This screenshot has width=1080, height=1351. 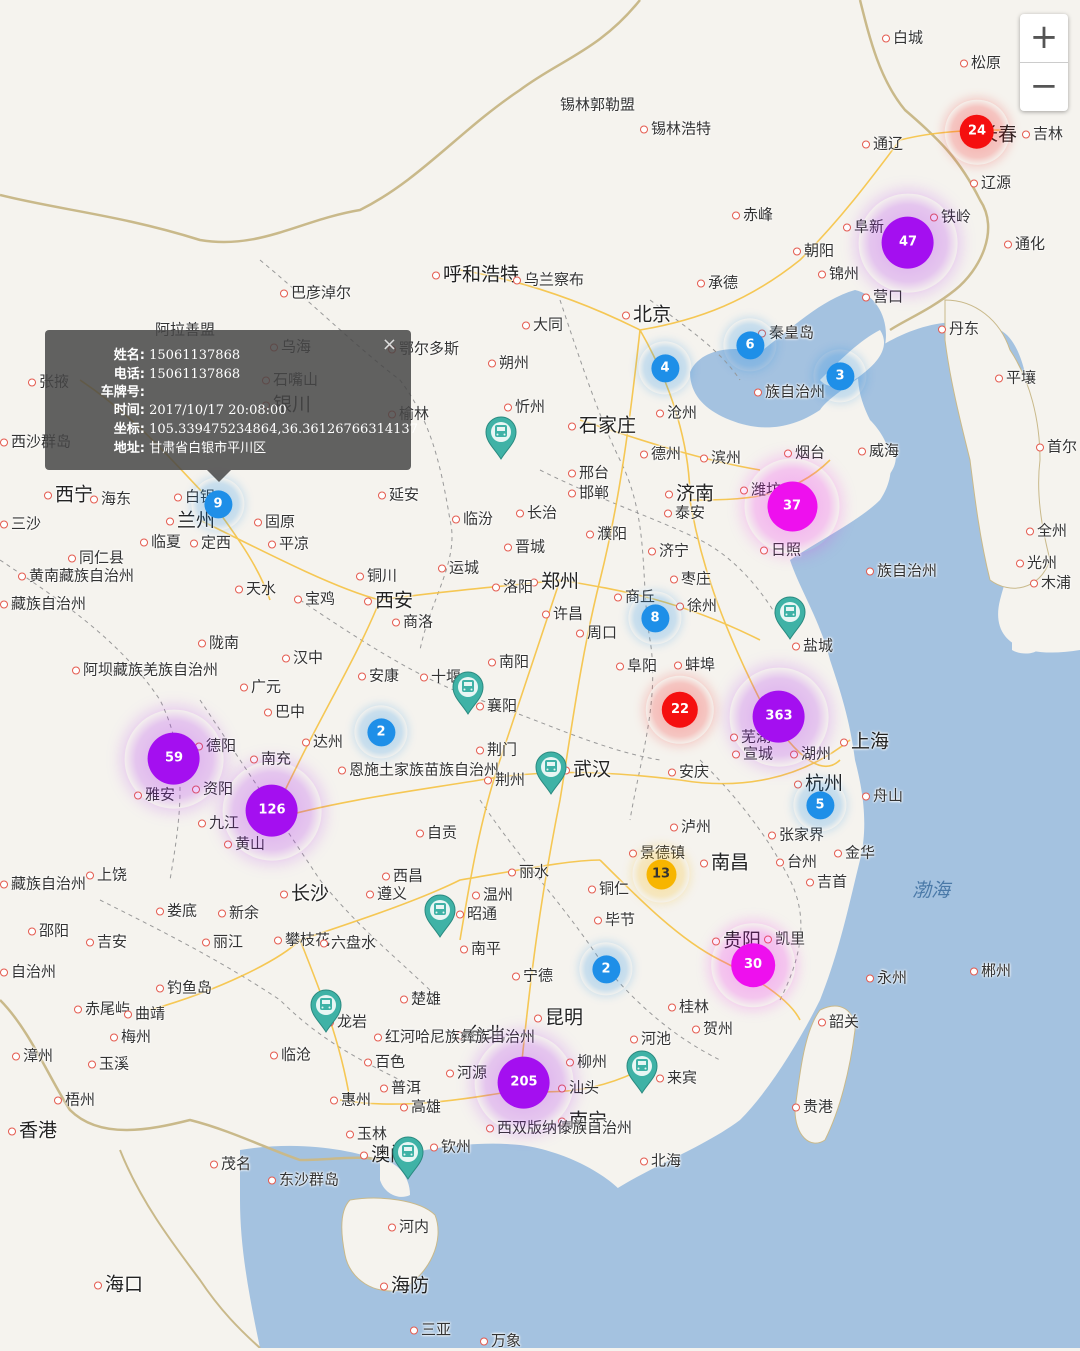 What do you see at coordinates (456, 1146) in the screenshot?
I see `city-name: 钦州` at bounding box center [456, 1146].